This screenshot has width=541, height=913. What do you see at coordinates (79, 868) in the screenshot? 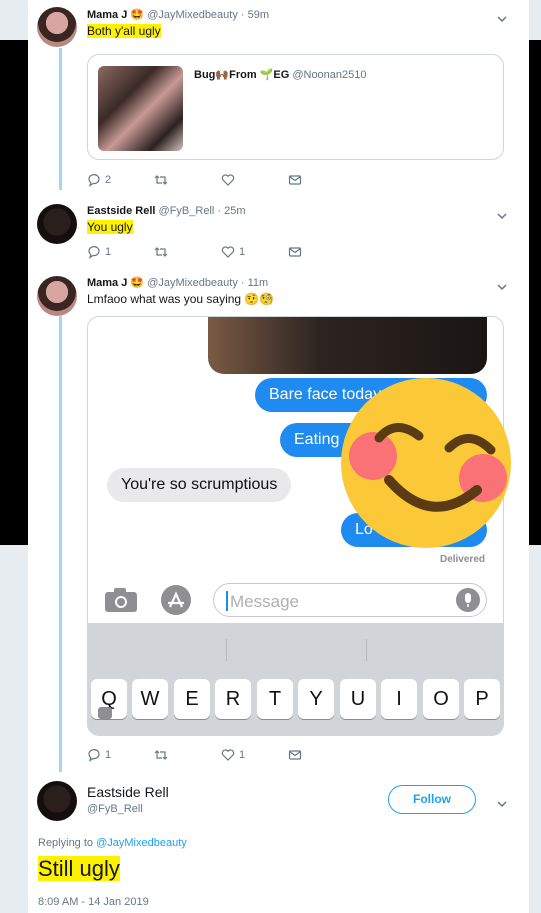
I see `main-tweet-text: Still ugly` at bounding box center [79, 868].